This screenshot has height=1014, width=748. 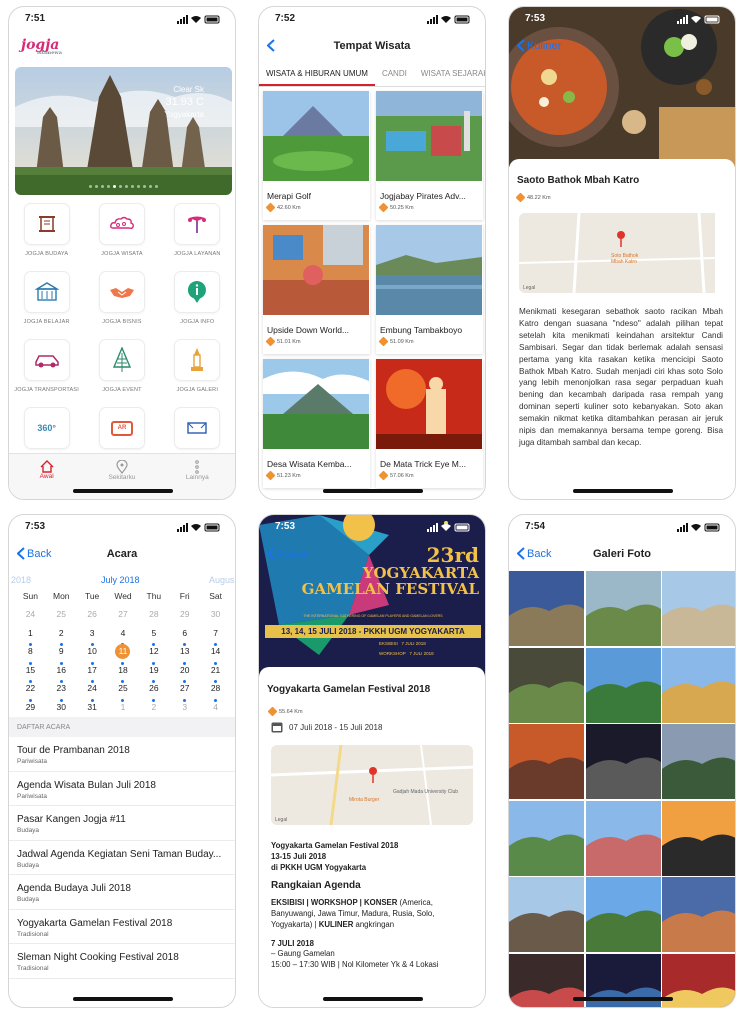 I want to click on menu-jogja-budaya: JOGJA BUDAYA, so click(x=46, y=230).